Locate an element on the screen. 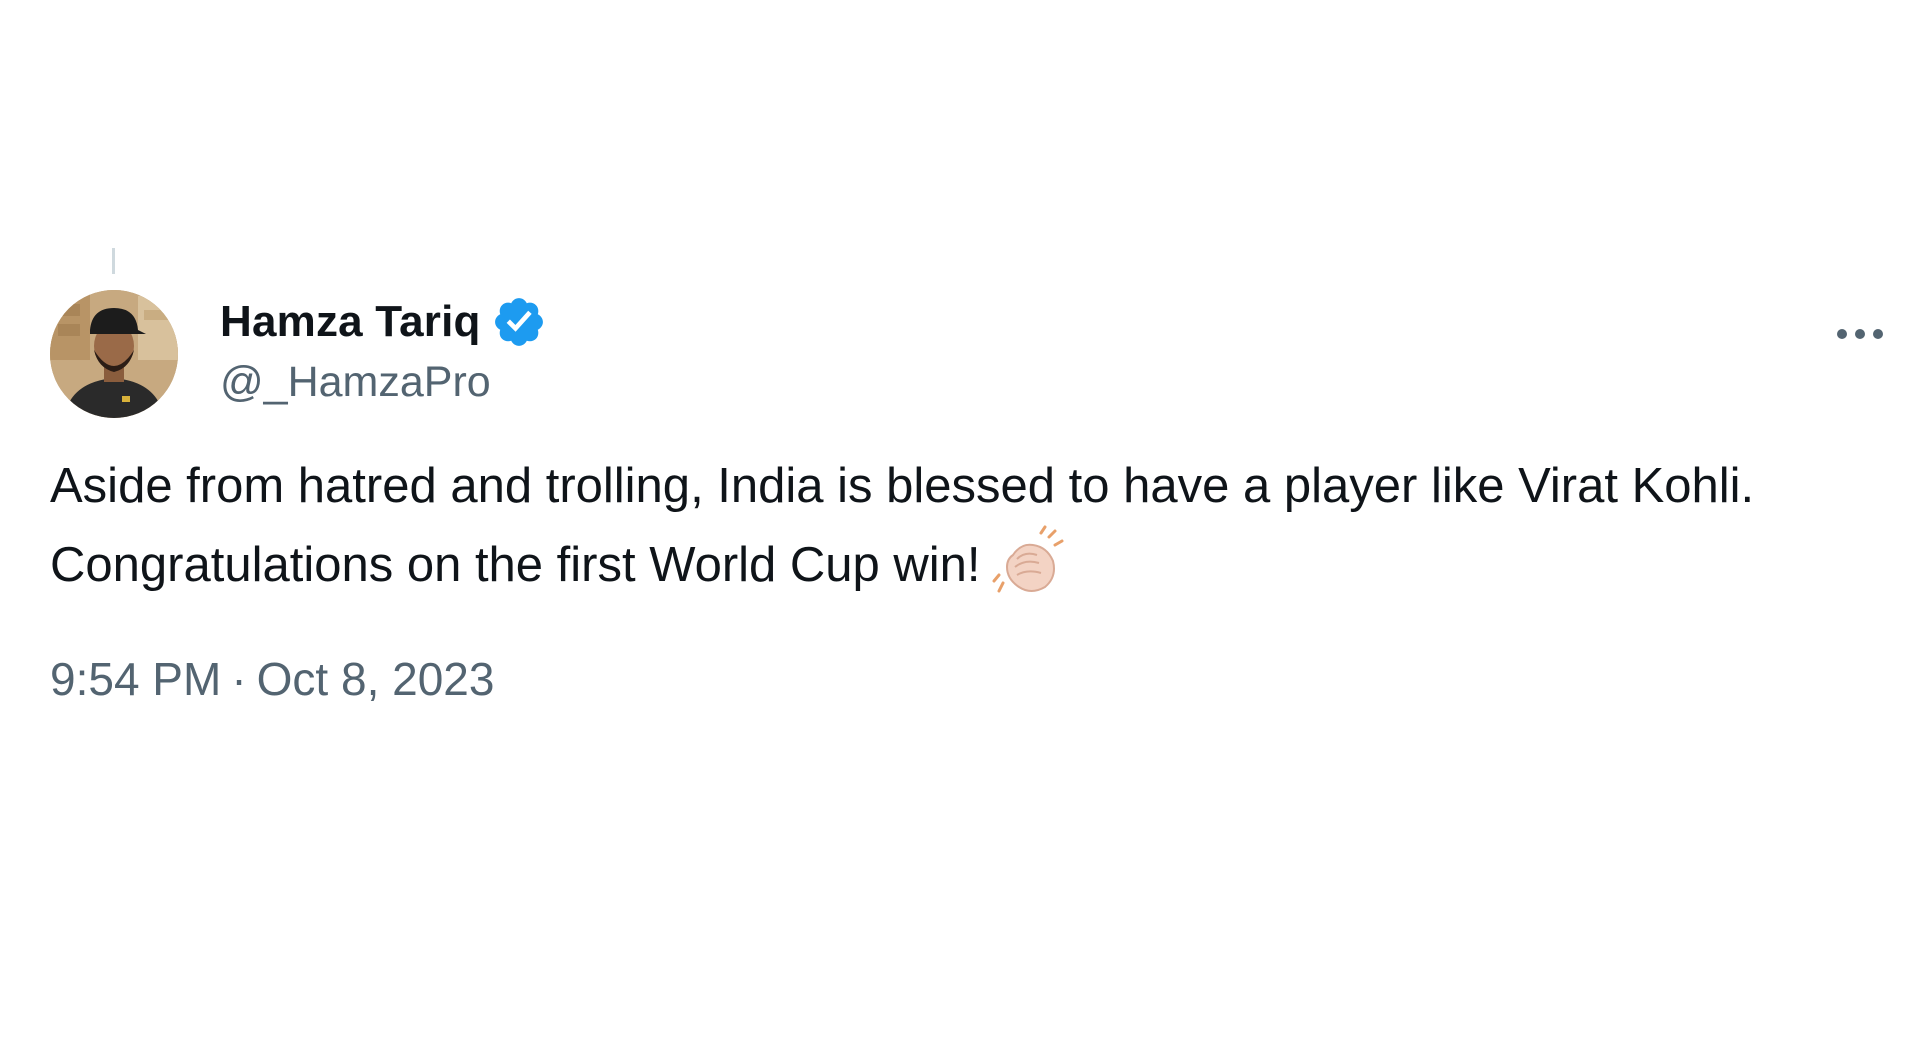 The width and height of the screenshot is (1920, 1047). more-options-icon is located at coordinates (1860, 334).